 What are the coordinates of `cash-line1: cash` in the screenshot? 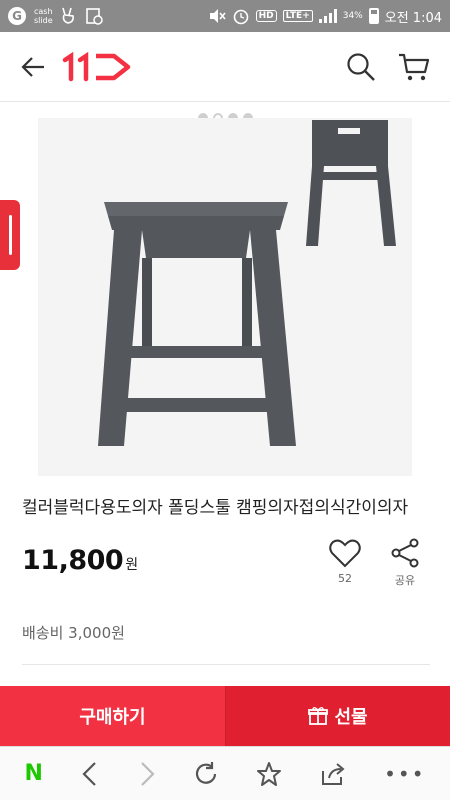 It's located at (43, 11).